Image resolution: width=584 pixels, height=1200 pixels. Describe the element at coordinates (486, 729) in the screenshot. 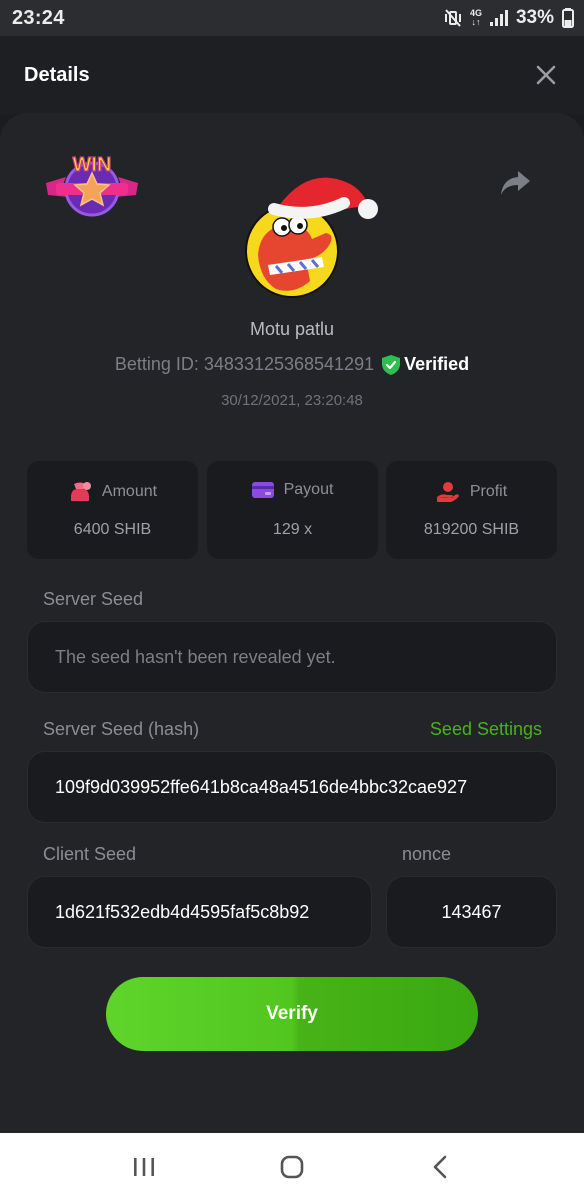

I see `seed-settings-link: Seed Settings` at that location.